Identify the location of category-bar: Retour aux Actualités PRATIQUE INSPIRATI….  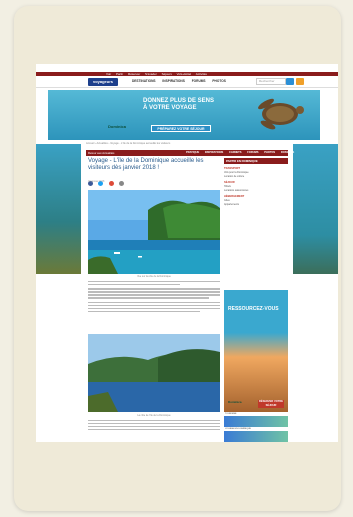
(190, 153).